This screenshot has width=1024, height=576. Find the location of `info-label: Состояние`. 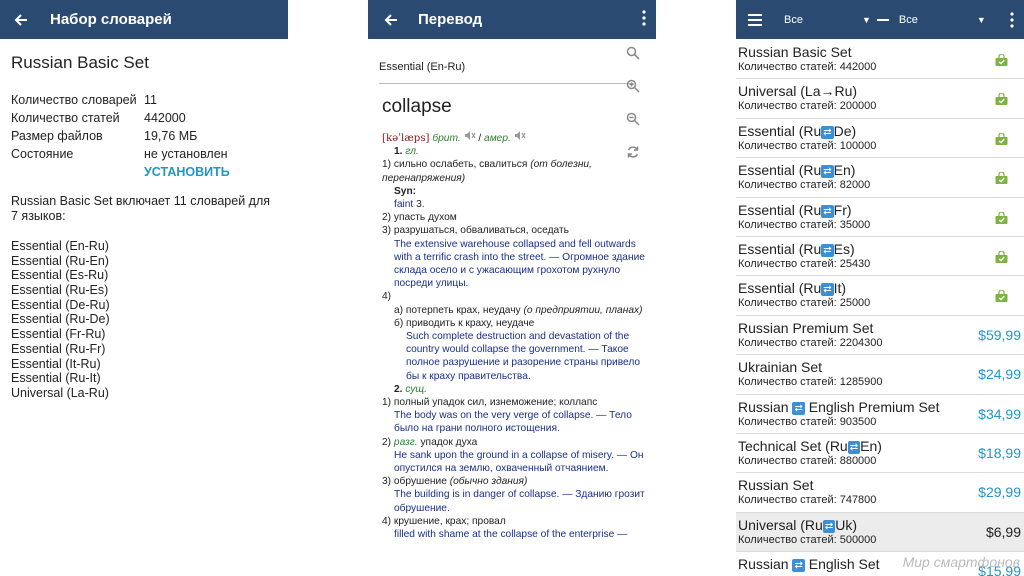

info-label: Состояние is located at coordinates (42, 154).